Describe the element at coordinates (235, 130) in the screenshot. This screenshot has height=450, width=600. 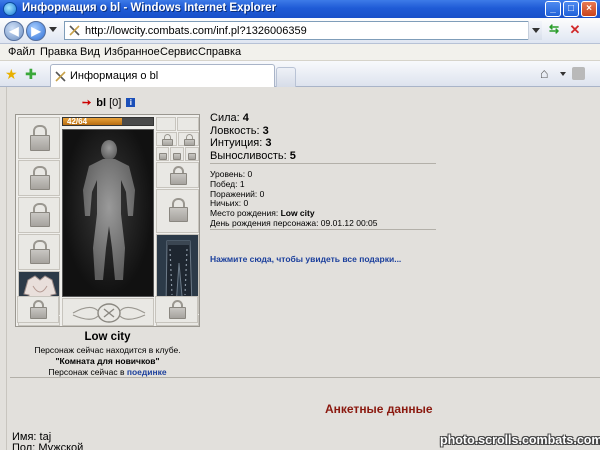
I see `stat-label: Ловкость:` at that location.